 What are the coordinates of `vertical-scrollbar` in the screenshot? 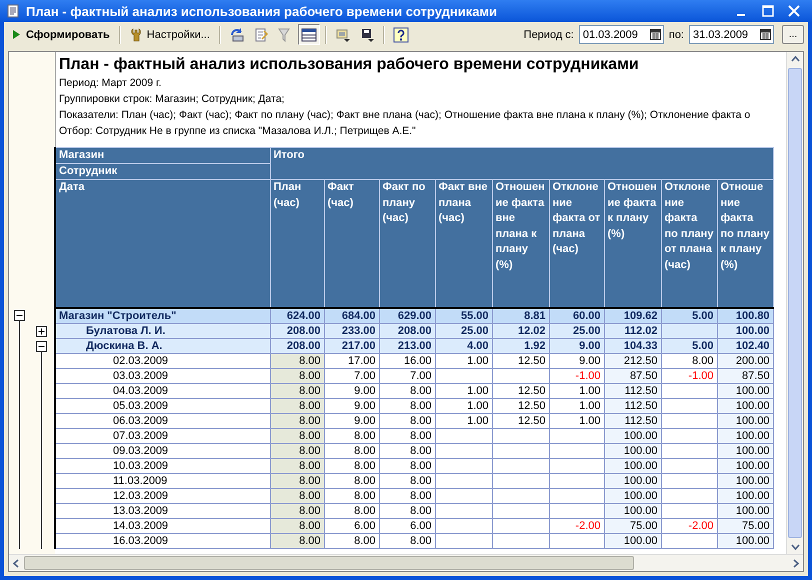 It's located at (794, 303).